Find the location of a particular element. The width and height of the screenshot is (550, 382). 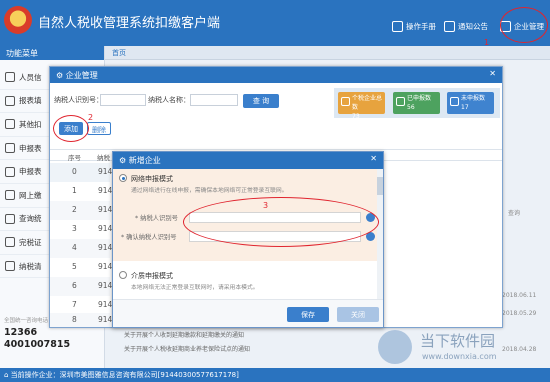

dialog-scrollbar is located at coordinates (380, 234).